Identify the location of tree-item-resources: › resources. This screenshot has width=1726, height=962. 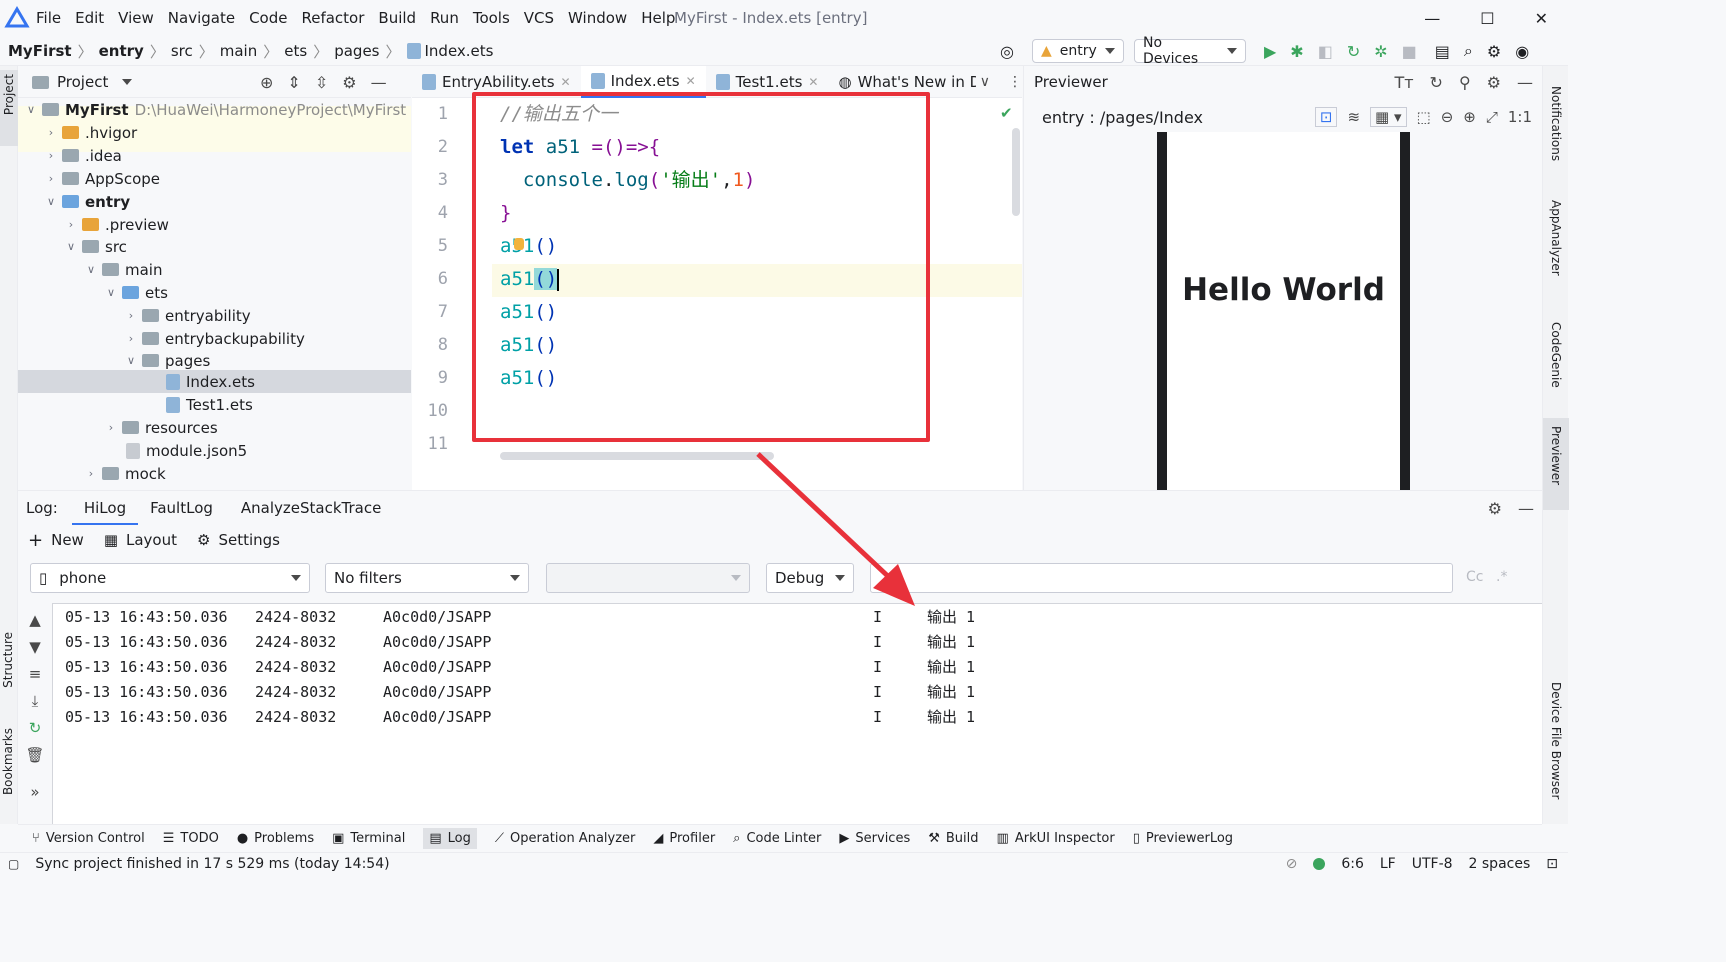
(162, 427).